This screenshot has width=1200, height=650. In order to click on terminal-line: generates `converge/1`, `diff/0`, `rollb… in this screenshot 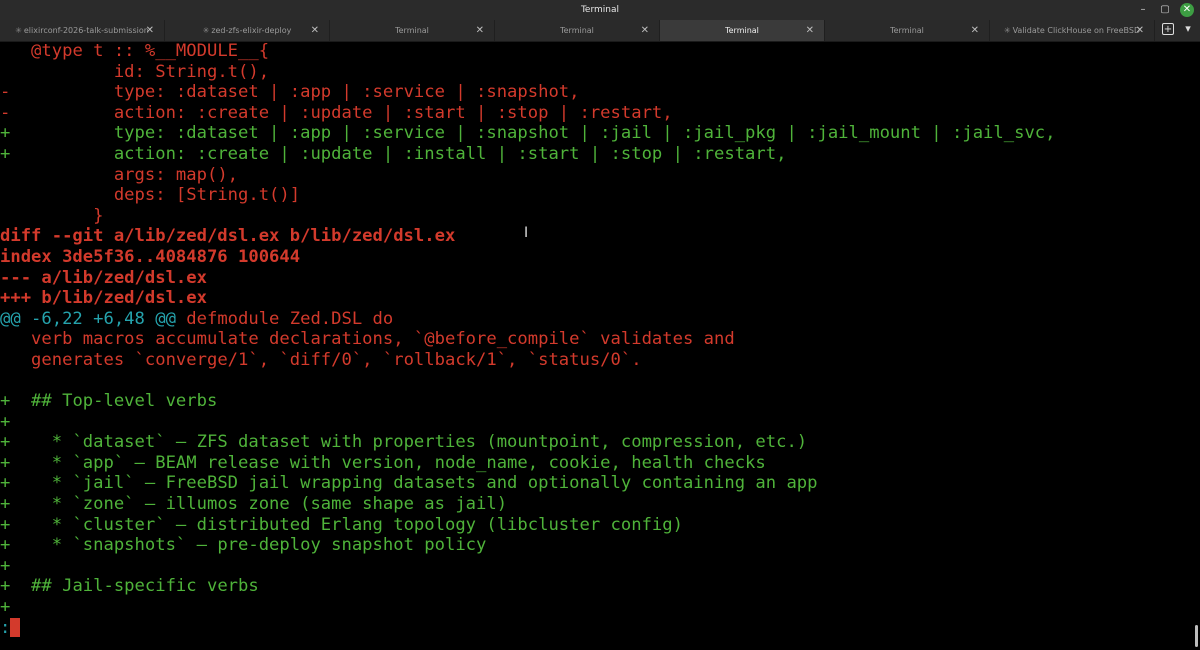, I will do `click(596, 360)`.